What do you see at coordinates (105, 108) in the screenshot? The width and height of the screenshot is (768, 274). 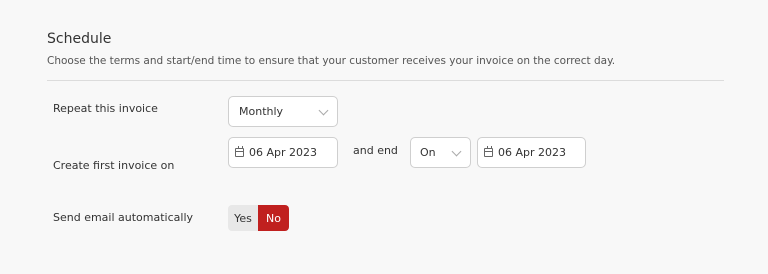 I see `repeat-invoice-label: Repeat this invoice` at bounding box center [105, 108].